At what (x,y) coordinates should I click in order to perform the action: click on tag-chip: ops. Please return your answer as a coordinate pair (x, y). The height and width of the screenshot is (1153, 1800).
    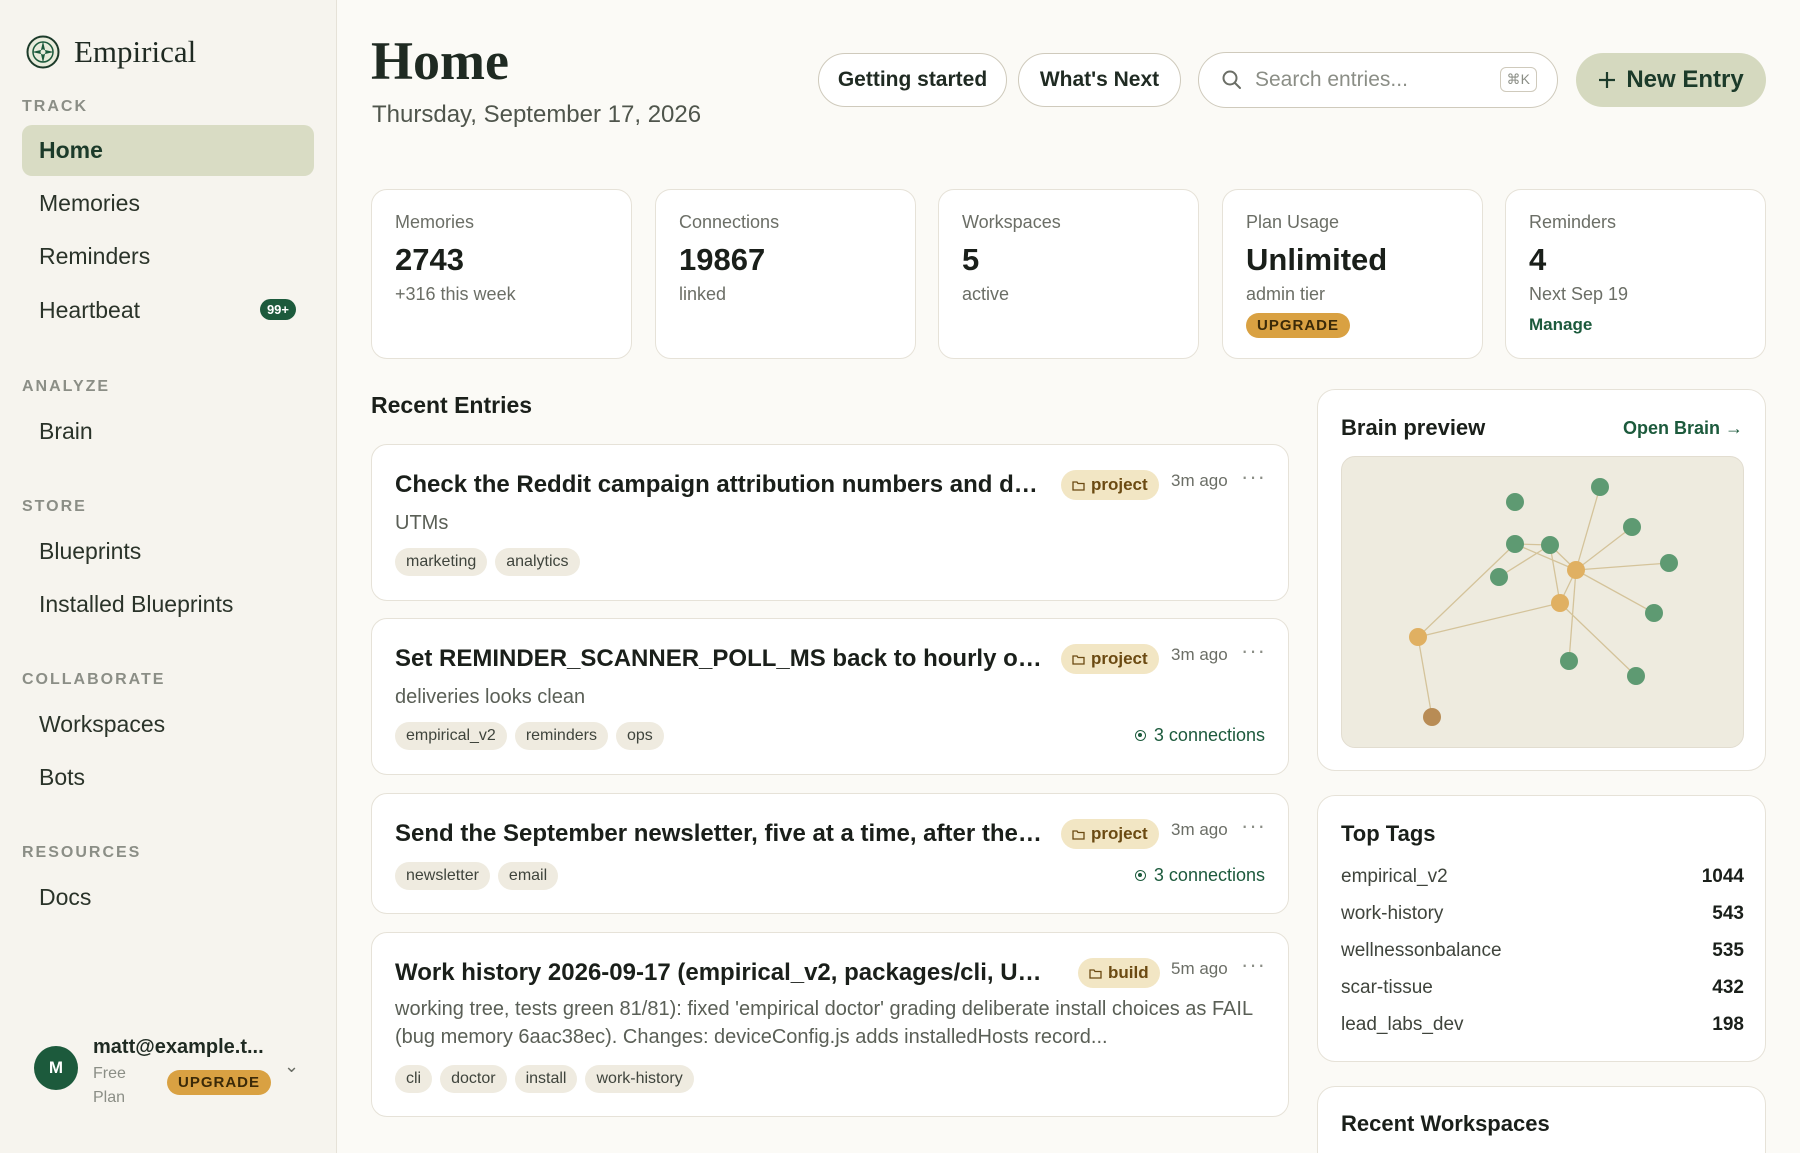
    Looking at the image, I should click on (639, 736).